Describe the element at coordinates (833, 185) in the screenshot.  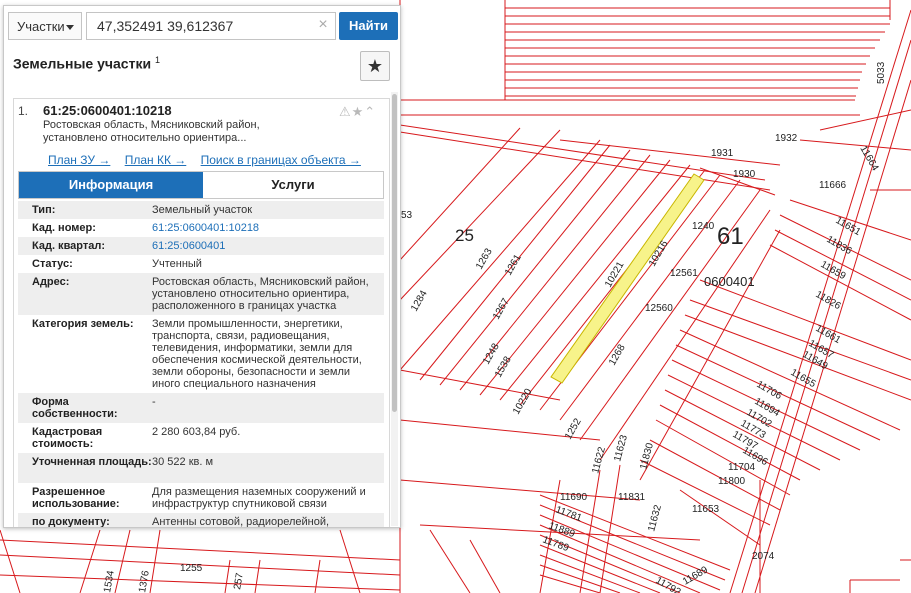
I see `parcel-label-11666: 11666` at that location.